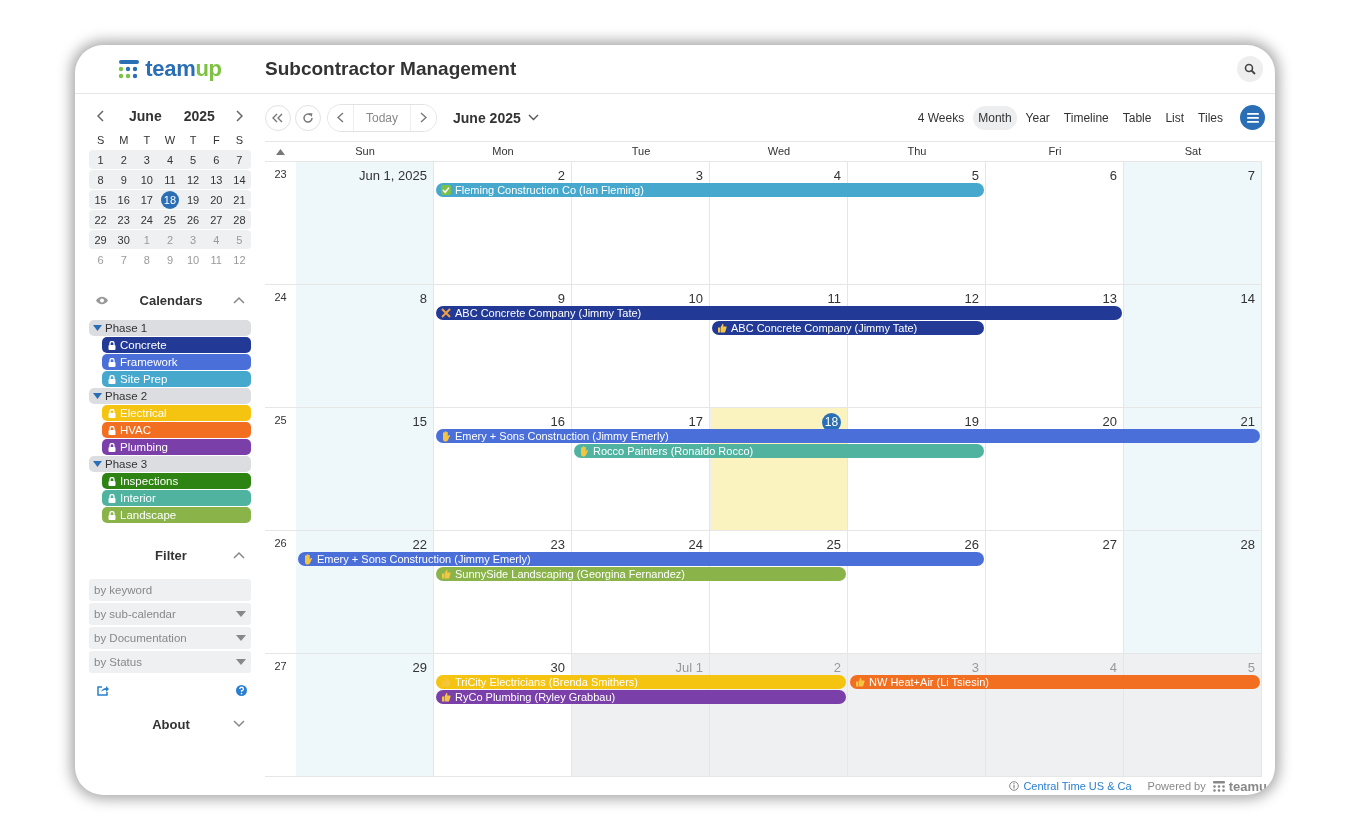 This screenshot has width=1350, height=840. What do you see at coordinates (123, 219) in the screenshot?
I see `date-cell: 23` at bounding box center [123, 219].